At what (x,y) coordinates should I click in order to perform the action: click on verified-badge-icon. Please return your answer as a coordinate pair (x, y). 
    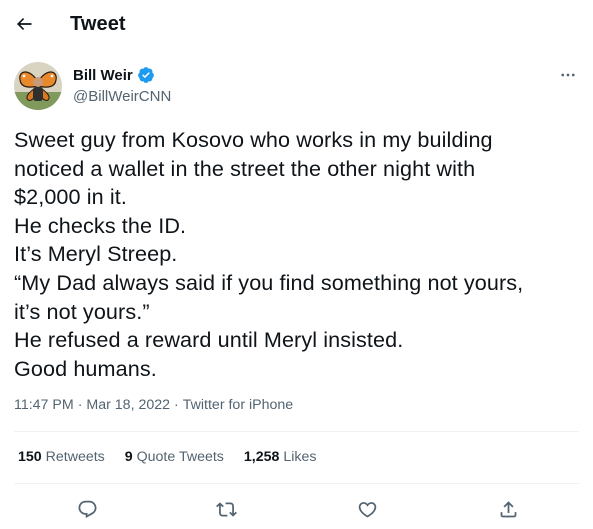
    Looking at the image, I should click on (145, 75).